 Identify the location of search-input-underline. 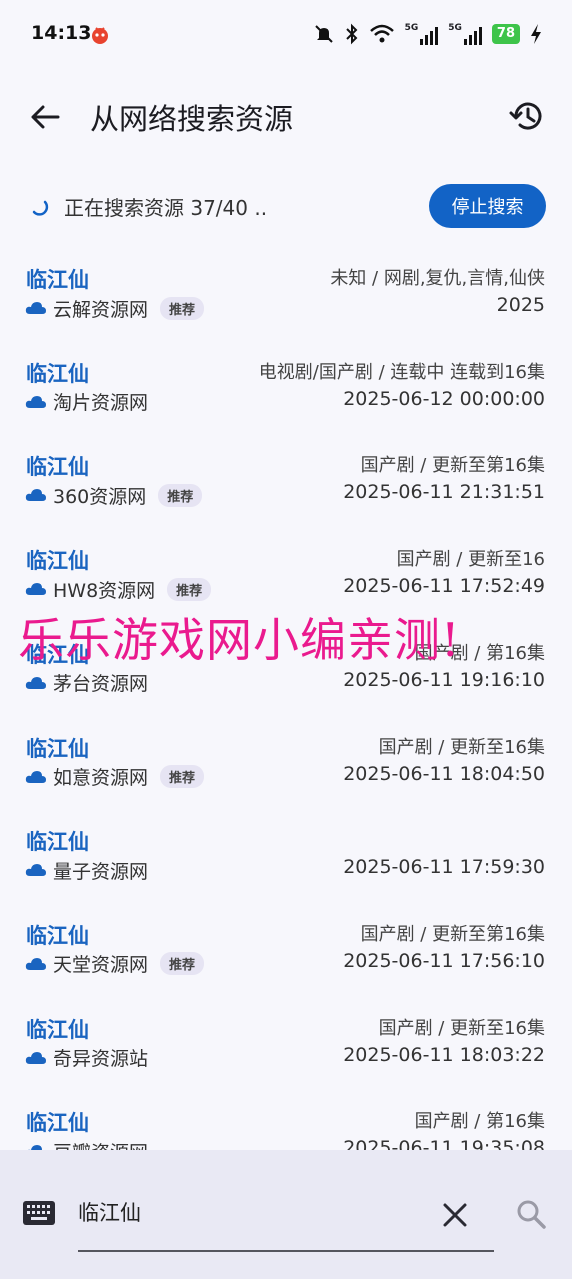
(286, 1251).